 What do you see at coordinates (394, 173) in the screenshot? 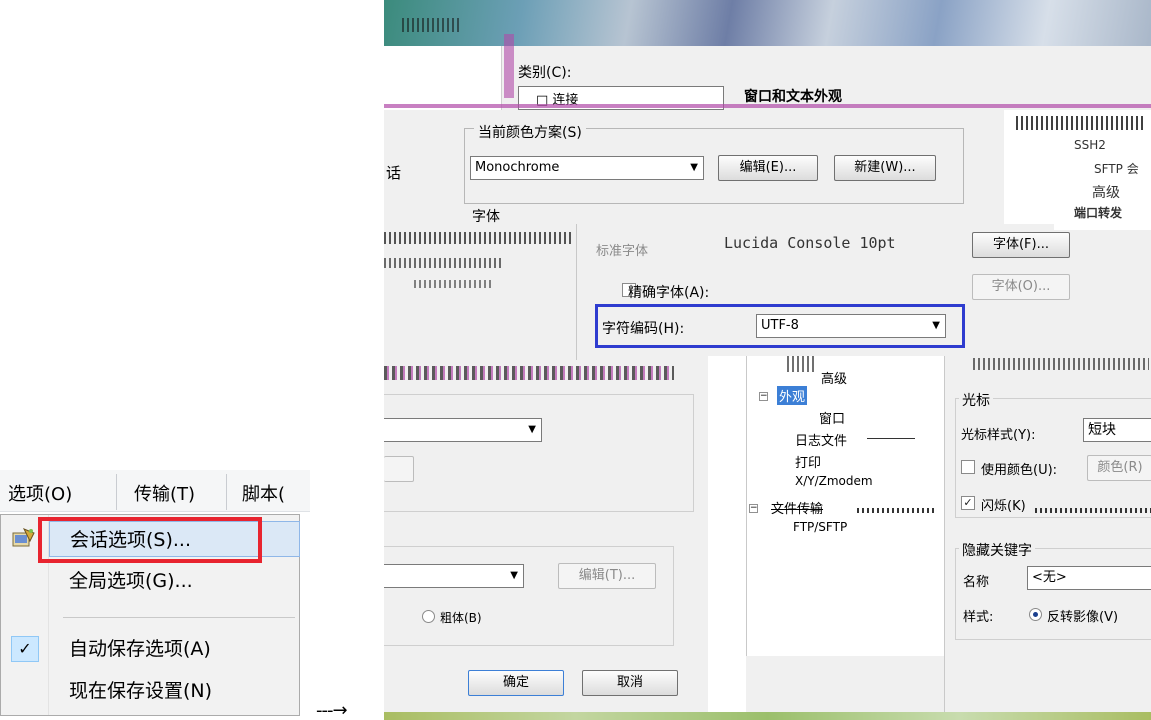
I see `session-label-fragment: 话` at bounding box center [394, 173].